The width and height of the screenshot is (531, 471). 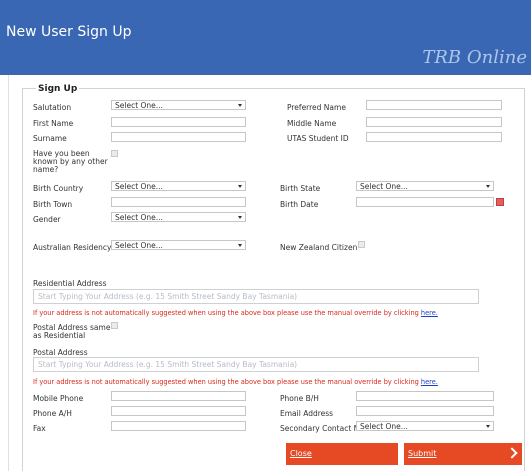 I want to click on fax-input, so click(x=178, y=426).